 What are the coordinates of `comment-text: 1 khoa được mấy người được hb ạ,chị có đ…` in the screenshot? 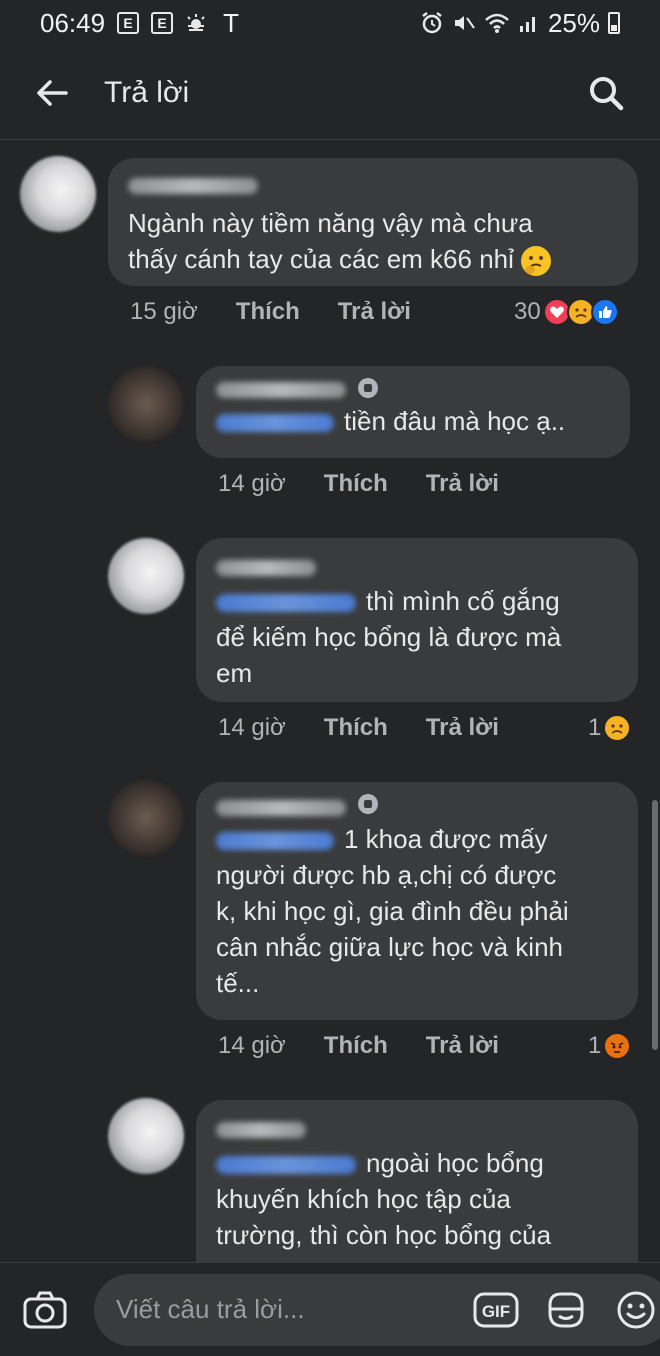 It's located at (392, 911).